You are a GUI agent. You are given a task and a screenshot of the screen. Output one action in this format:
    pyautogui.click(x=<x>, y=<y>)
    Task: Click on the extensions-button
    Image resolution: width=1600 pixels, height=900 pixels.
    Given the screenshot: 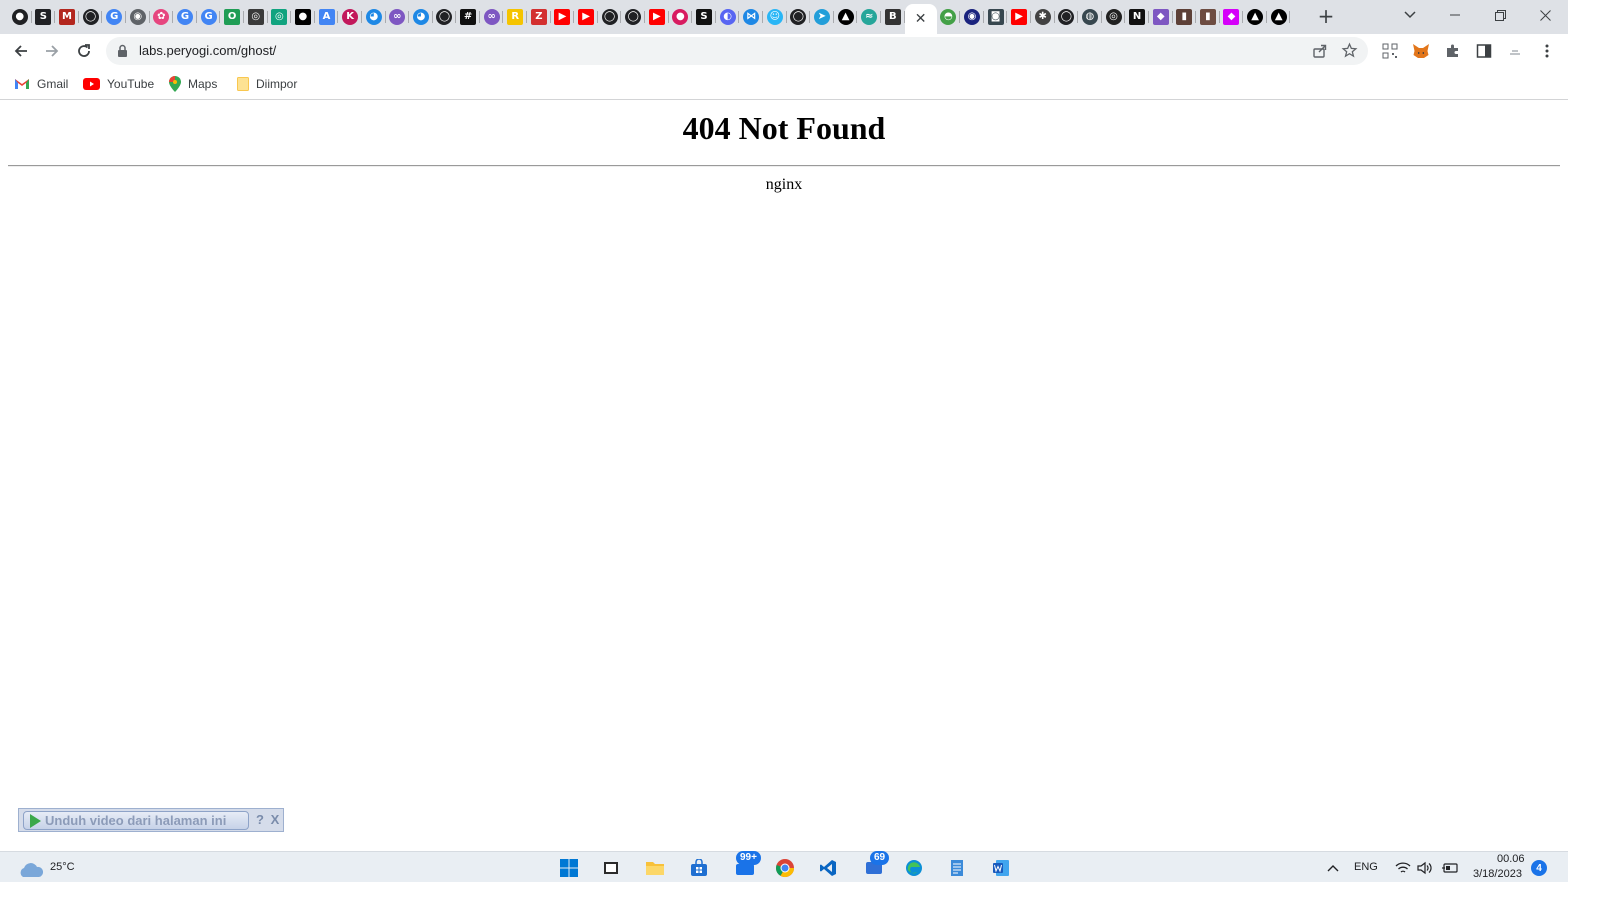 What is the action you would take?
    pyautogui.click(x=1453, y=51)
    